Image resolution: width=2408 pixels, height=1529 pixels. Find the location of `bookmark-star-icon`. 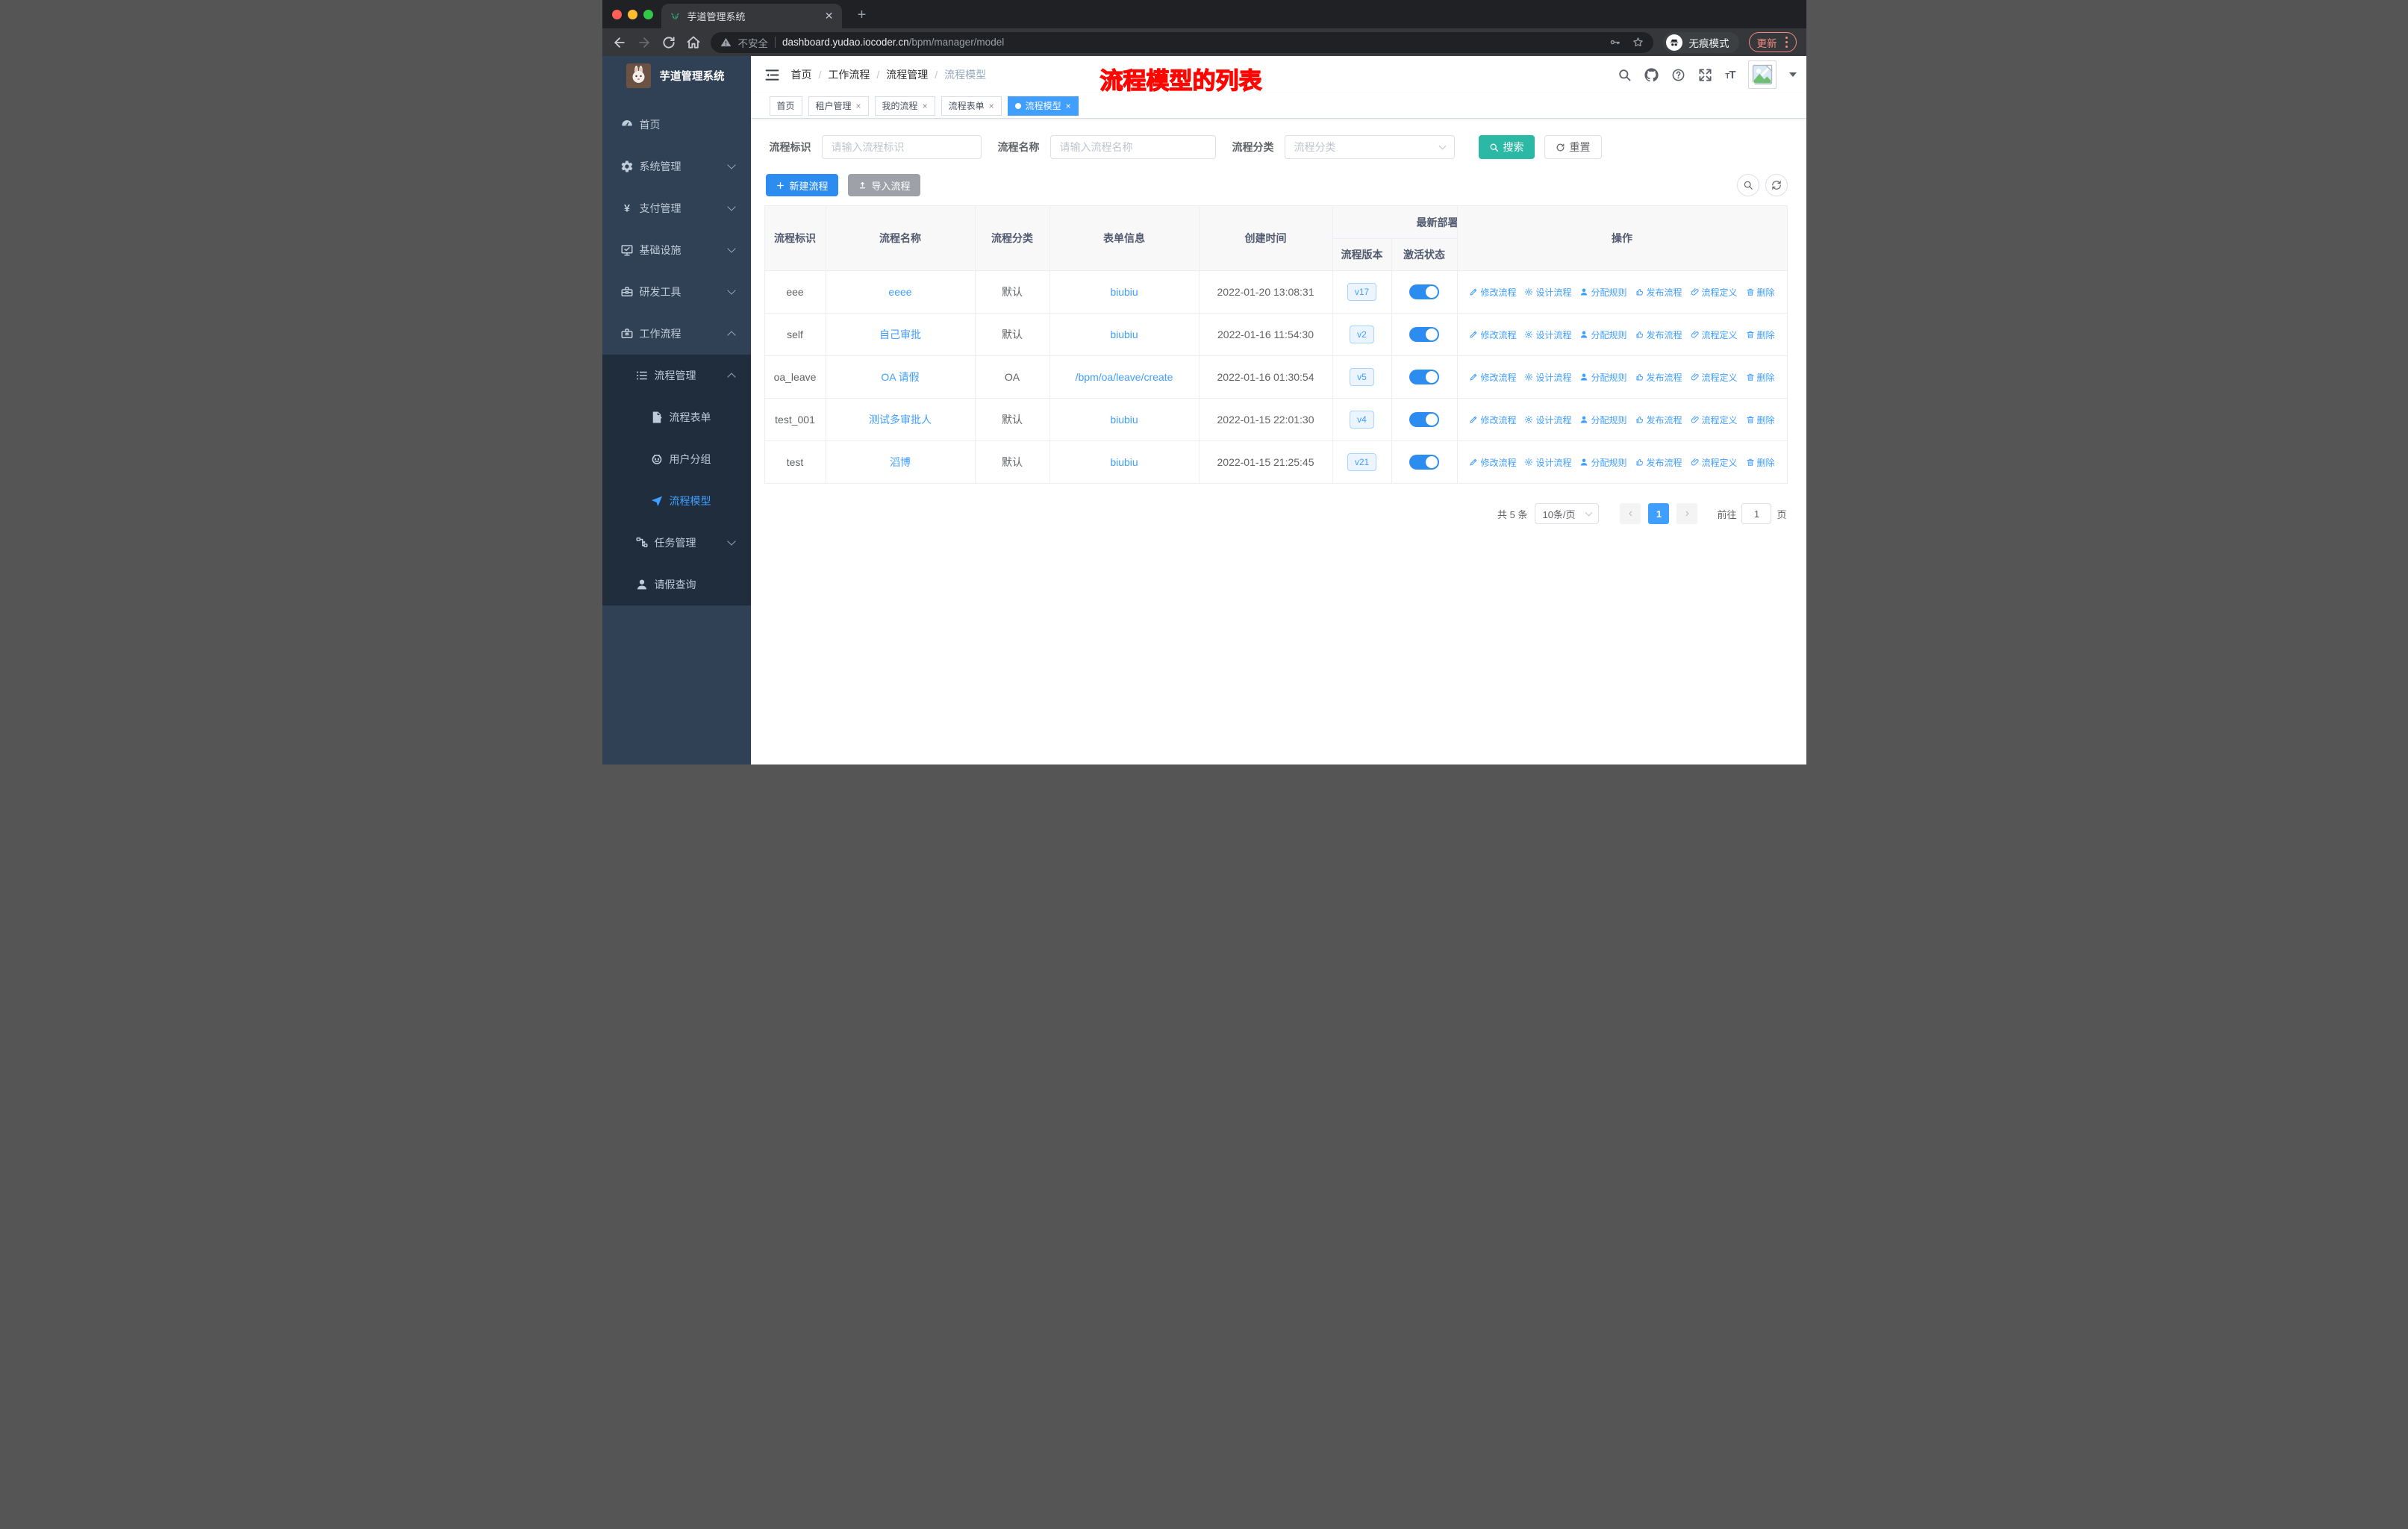

bookmark-star-icon is located at coordinates (1638, 42).